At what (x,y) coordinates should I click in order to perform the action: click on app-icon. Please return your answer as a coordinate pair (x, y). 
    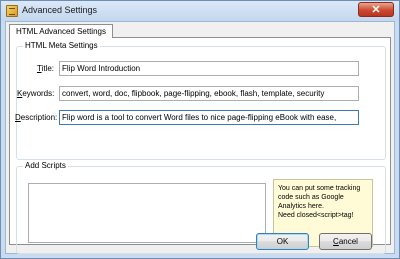
    Looking at the image, I should click on (12, 11).